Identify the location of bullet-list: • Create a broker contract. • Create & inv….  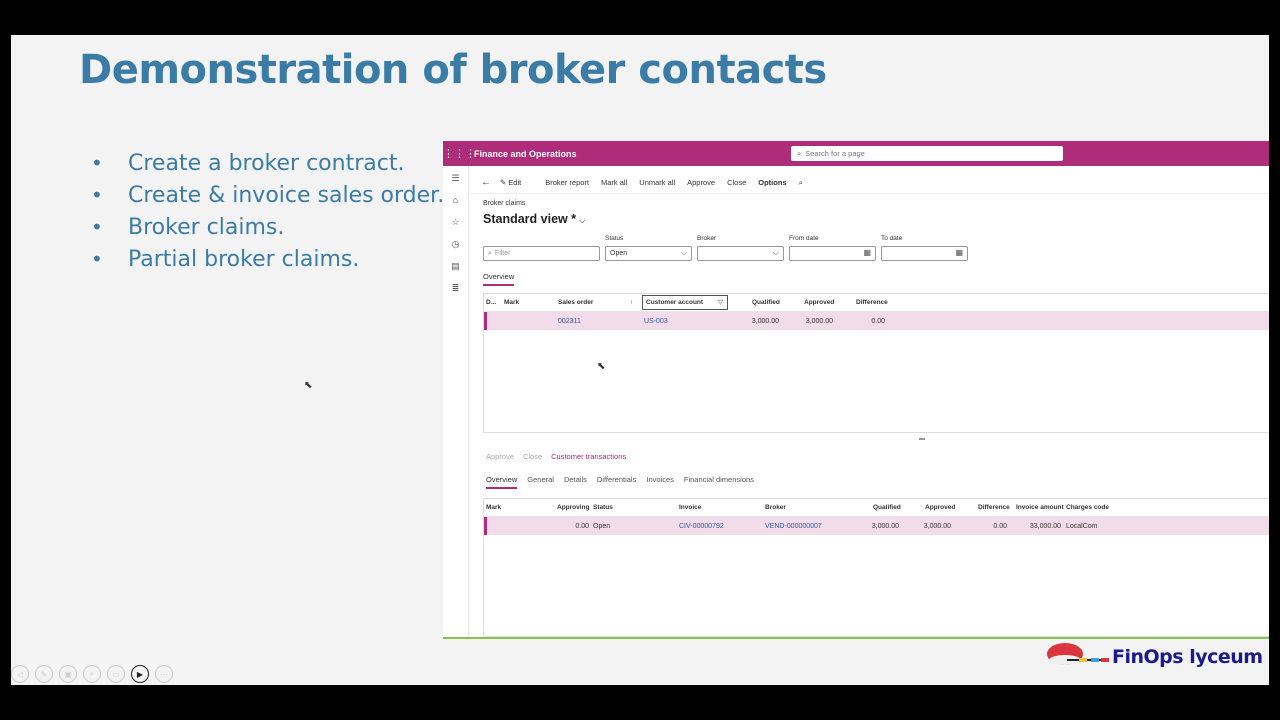
(267, 211).